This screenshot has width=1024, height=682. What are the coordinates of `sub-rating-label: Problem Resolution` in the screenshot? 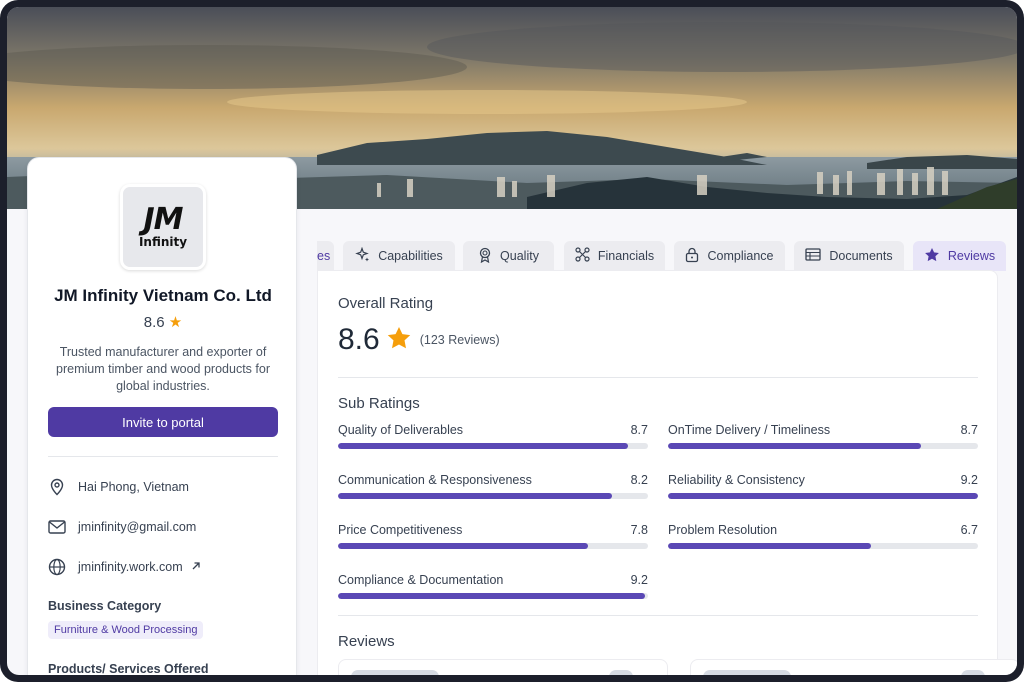 It's located at (723, 530).